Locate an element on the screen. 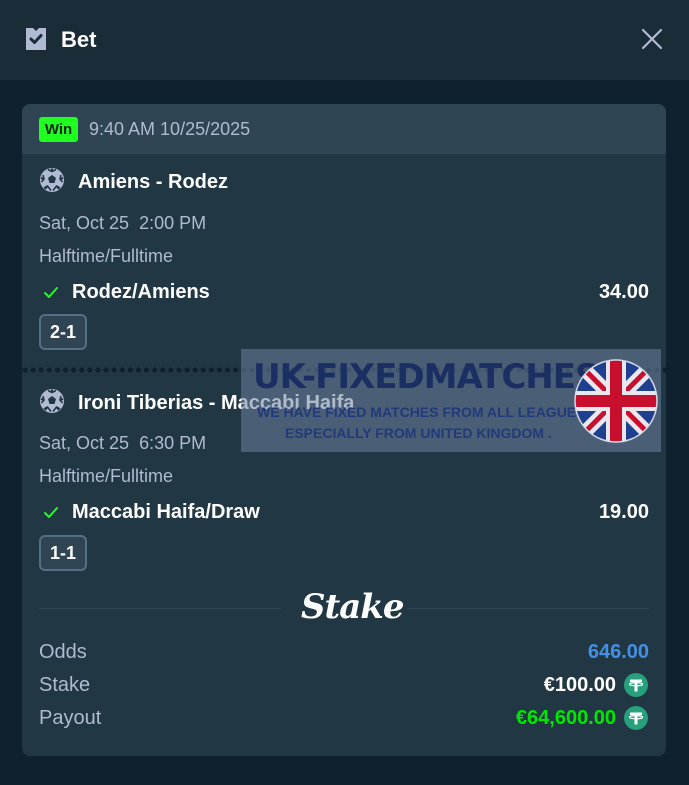 The image size is (689, 785). total-odds: 646.00 is located at coordinates (618, 652).